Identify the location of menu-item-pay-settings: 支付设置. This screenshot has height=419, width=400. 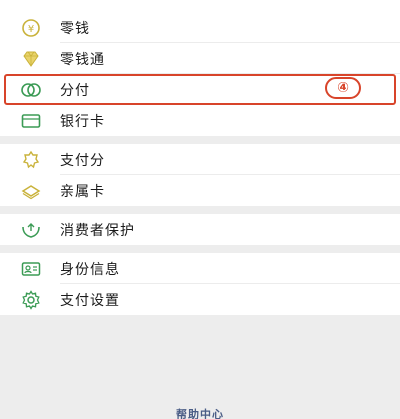
(200, 299).